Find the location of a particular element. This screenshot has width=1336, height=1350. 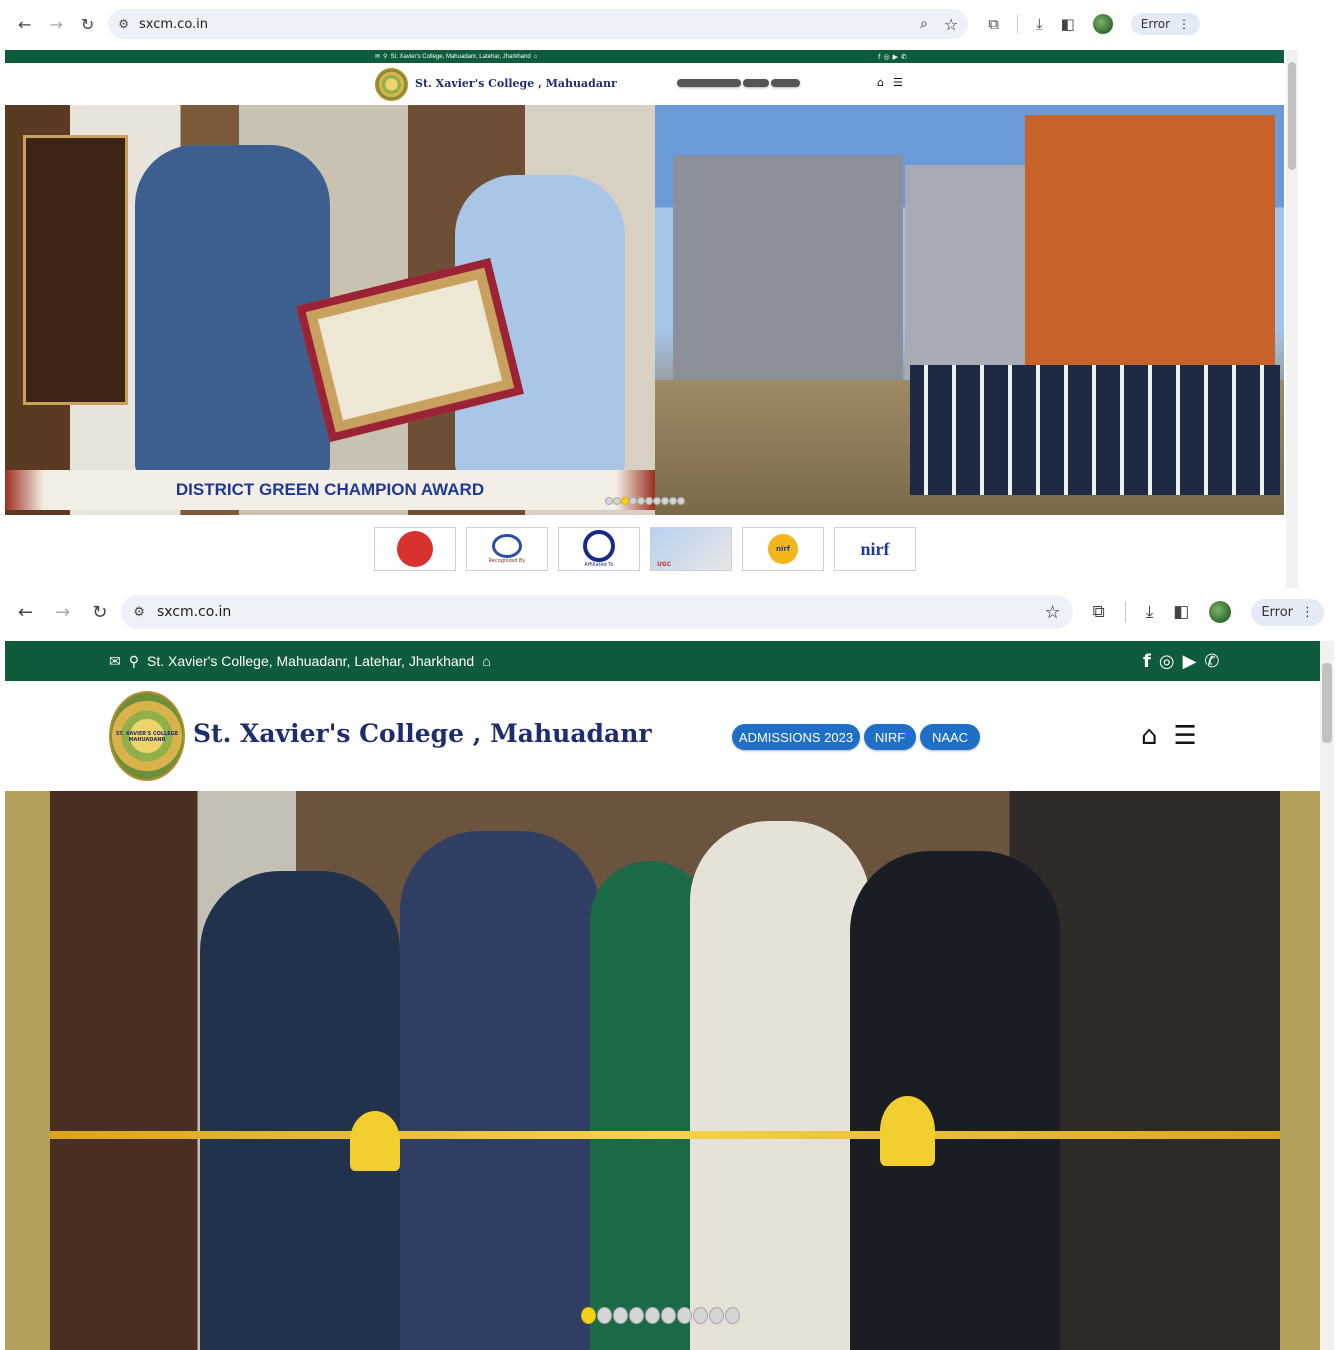

address-bar: ⚙ sxcm.co.in ⌕ ☆ is located at coordinates (538, 24).